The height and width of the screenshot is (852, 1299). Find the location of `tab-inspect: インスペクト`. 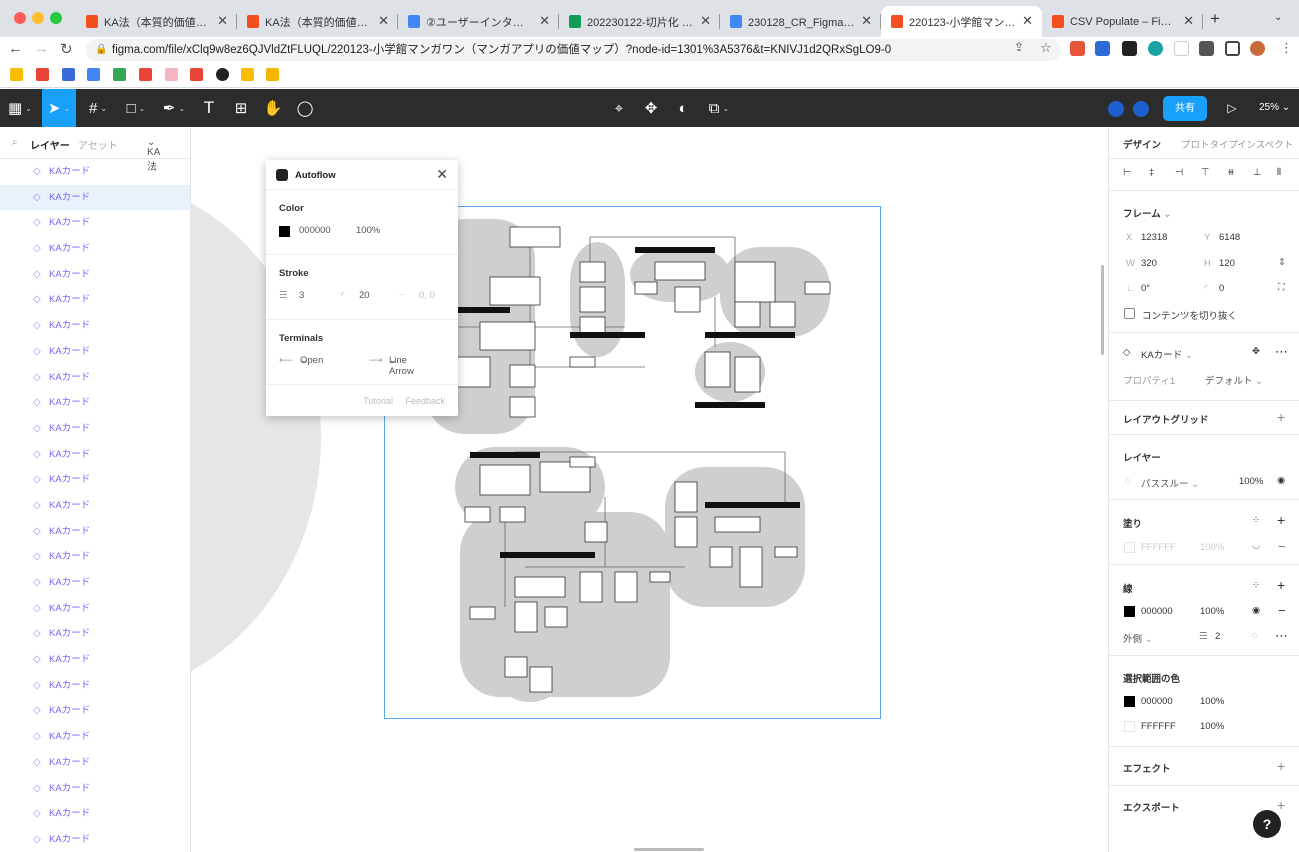

tab-inspect: インスペクト is located at coordinates (1265, 144).